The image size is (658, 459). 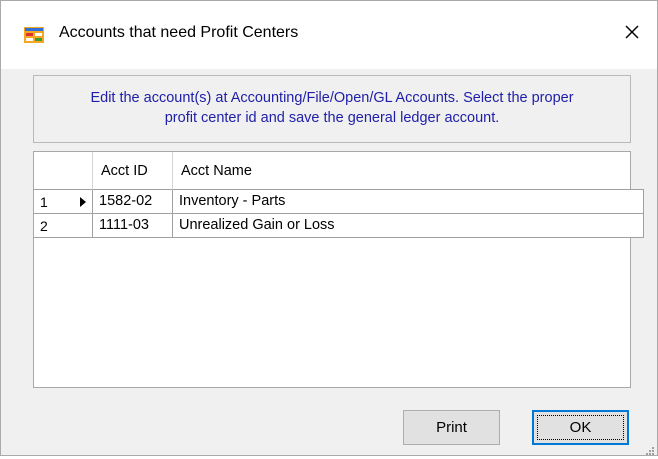 I want to click on close-icon, so click(x=632, y=34).